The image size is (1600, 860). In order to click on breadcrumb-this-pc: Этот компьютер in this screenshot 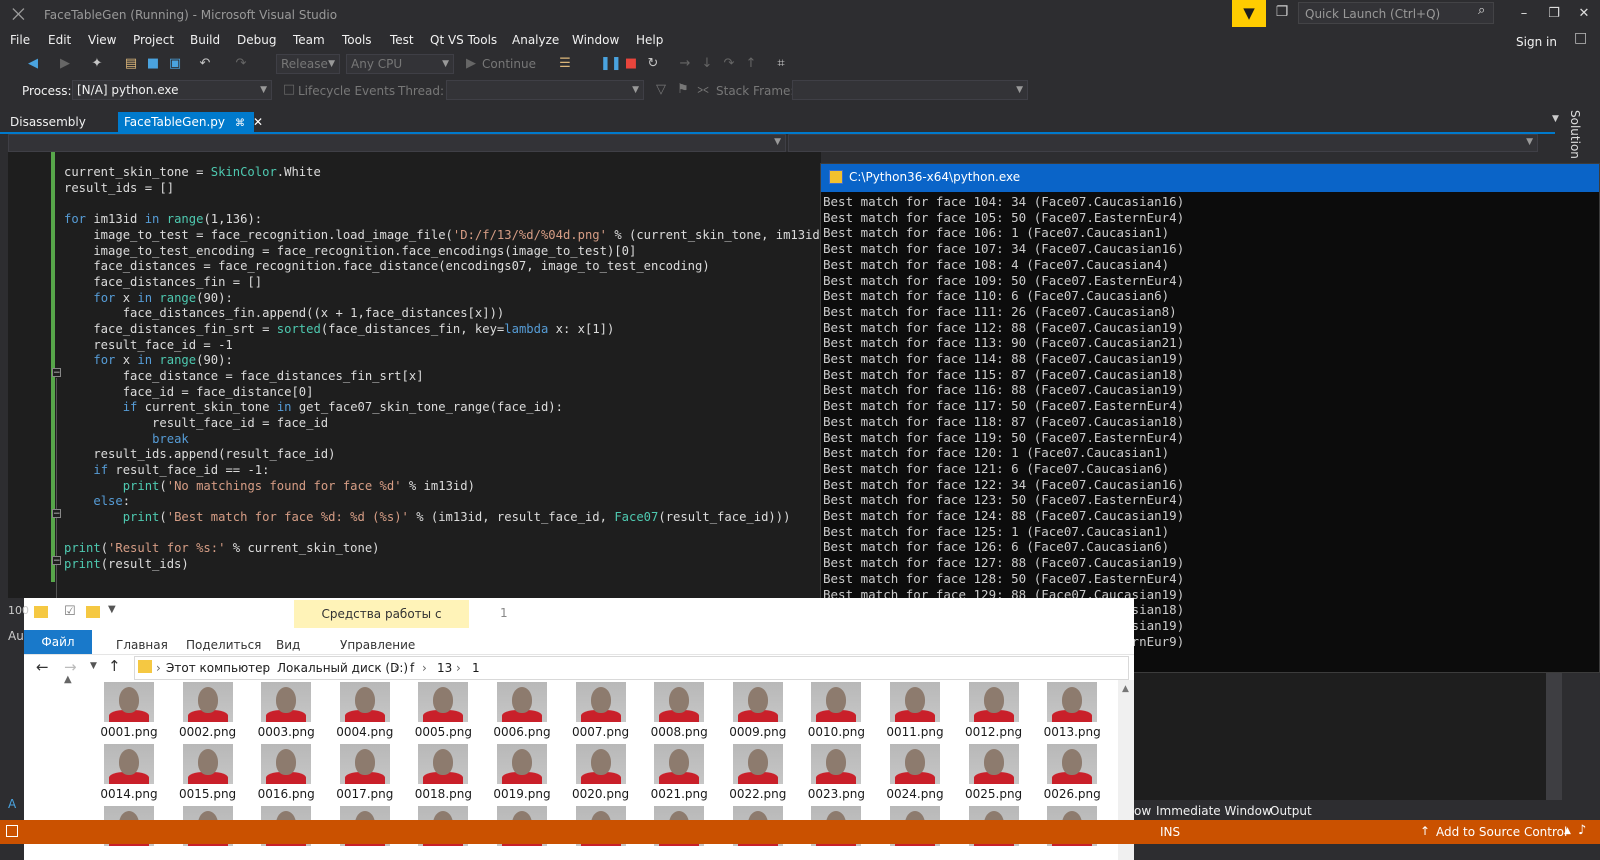, I will do `click(218, 668)`.